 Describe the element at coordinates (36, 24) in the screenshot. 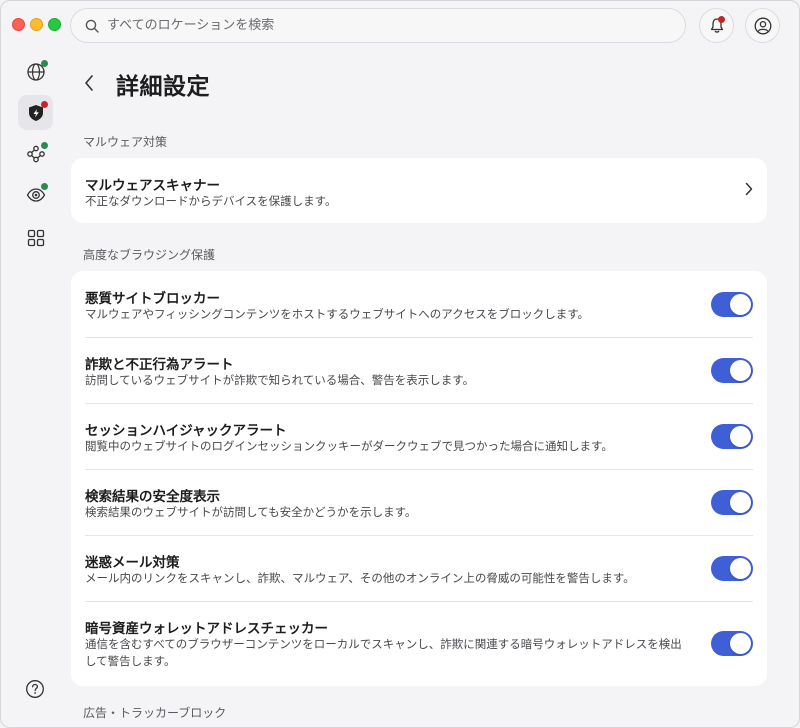

I see `minimize-window-button` at that location.